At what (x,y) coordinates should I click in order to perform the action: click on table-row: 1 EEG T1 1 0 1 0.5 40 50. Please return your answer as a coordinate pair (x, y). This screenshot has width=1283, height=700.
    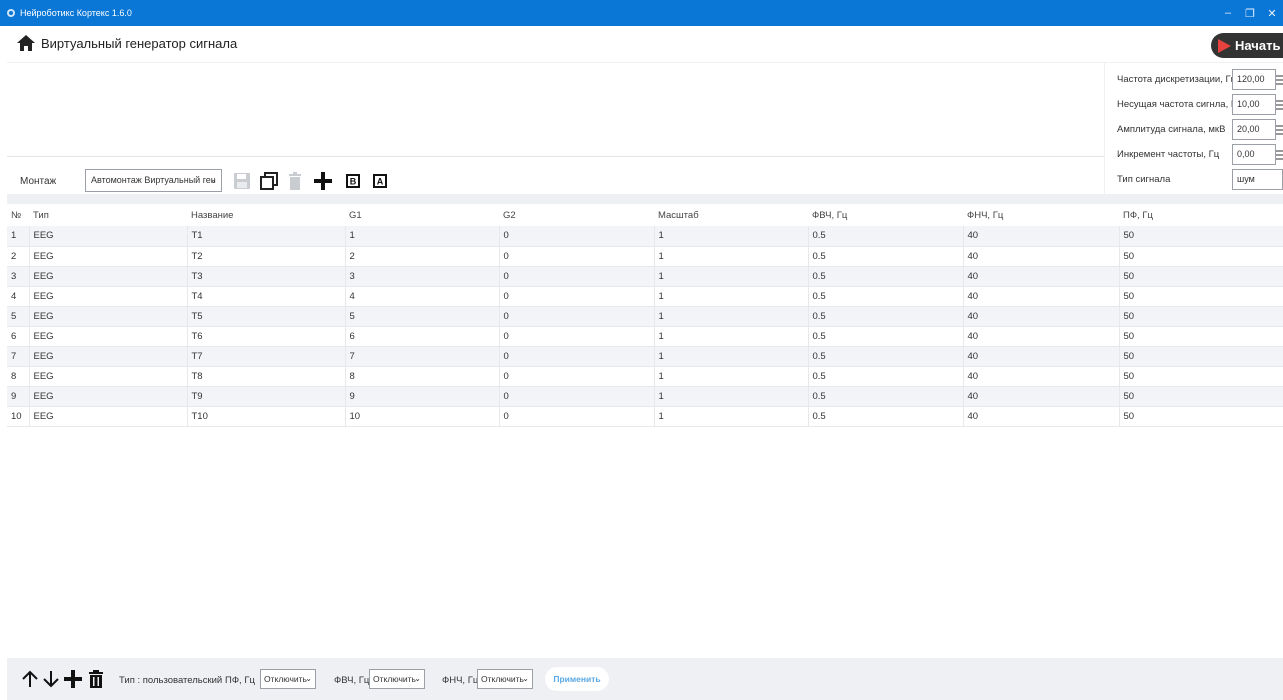
    Looking at the image, I should click on (645, 236).